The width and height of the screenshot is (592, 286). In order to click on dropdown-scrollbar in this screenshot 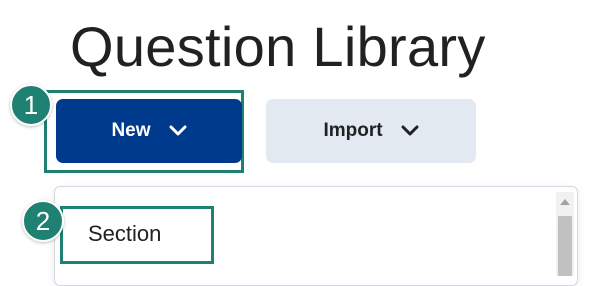, I will do `click(565, 234)`.